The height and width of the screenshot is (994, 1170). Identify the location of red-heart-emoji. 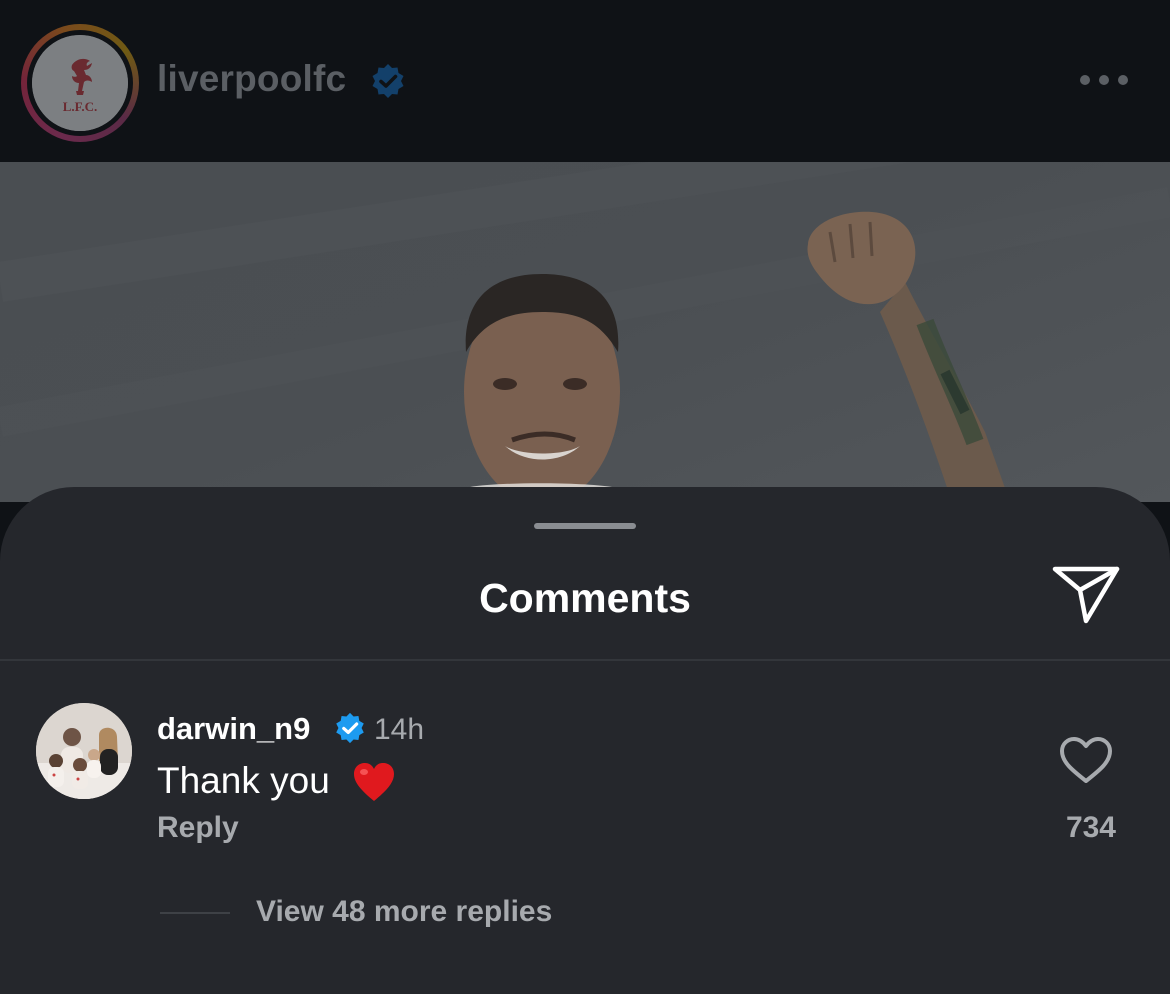
(374, 782).